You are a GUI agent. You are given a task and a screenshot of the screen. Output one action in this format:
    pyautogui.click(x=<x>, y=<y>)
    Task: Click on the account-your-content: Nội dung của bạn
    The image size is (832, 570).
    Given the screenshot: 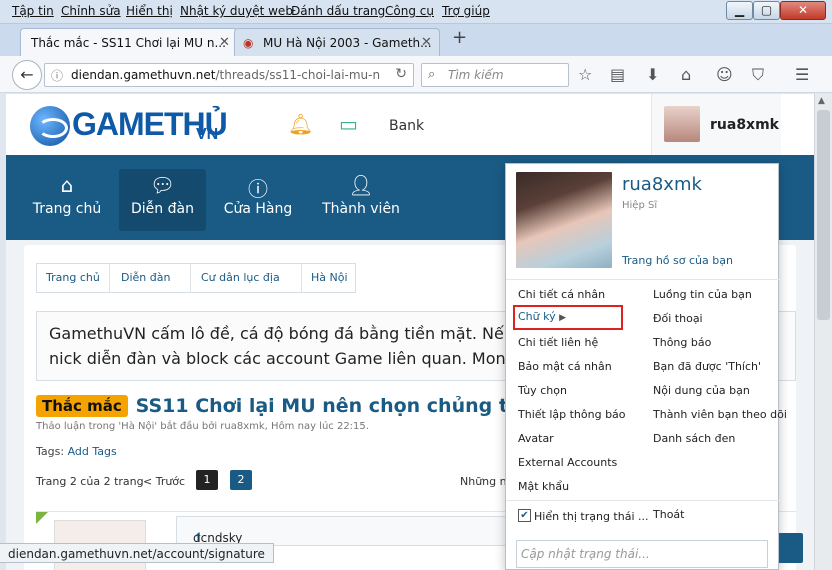 What is the action you would take?
    pyautogui.click(x=701, y=390)
    